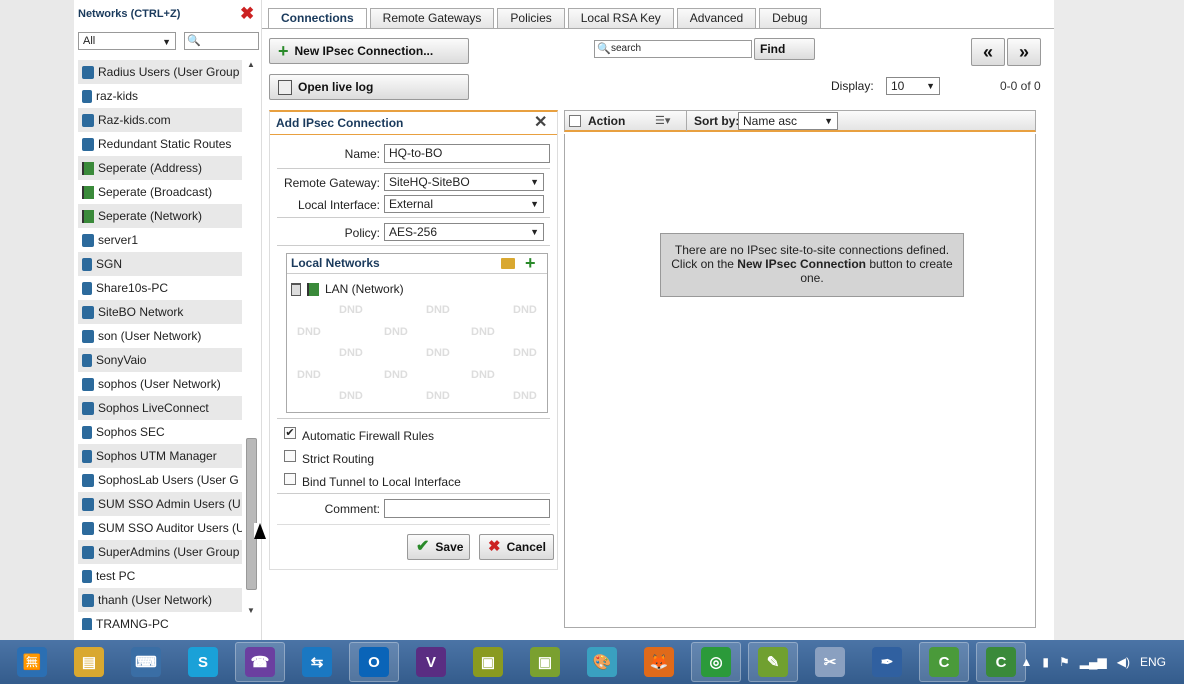  I want to click on add-network-icon: +, so click(530, 263).